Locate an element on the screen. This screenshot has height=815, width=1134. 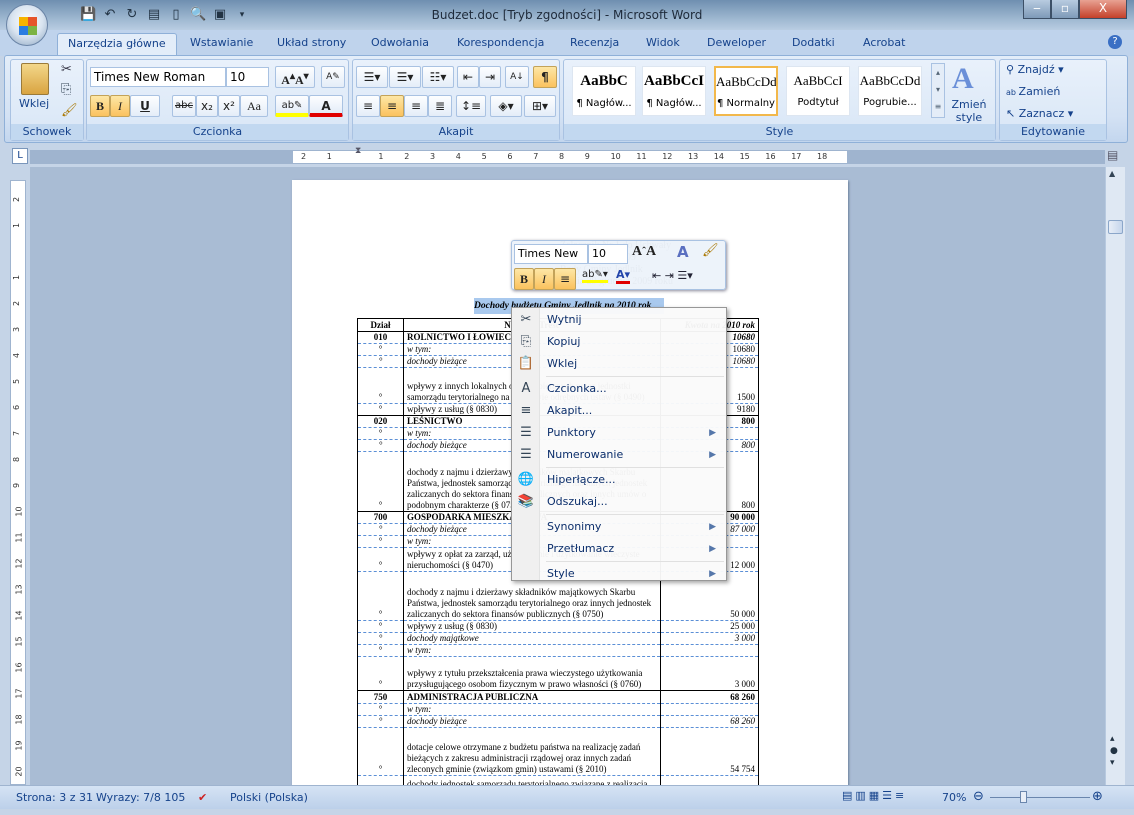
align-right-button: ≡ is located at coordinates (416, 106).